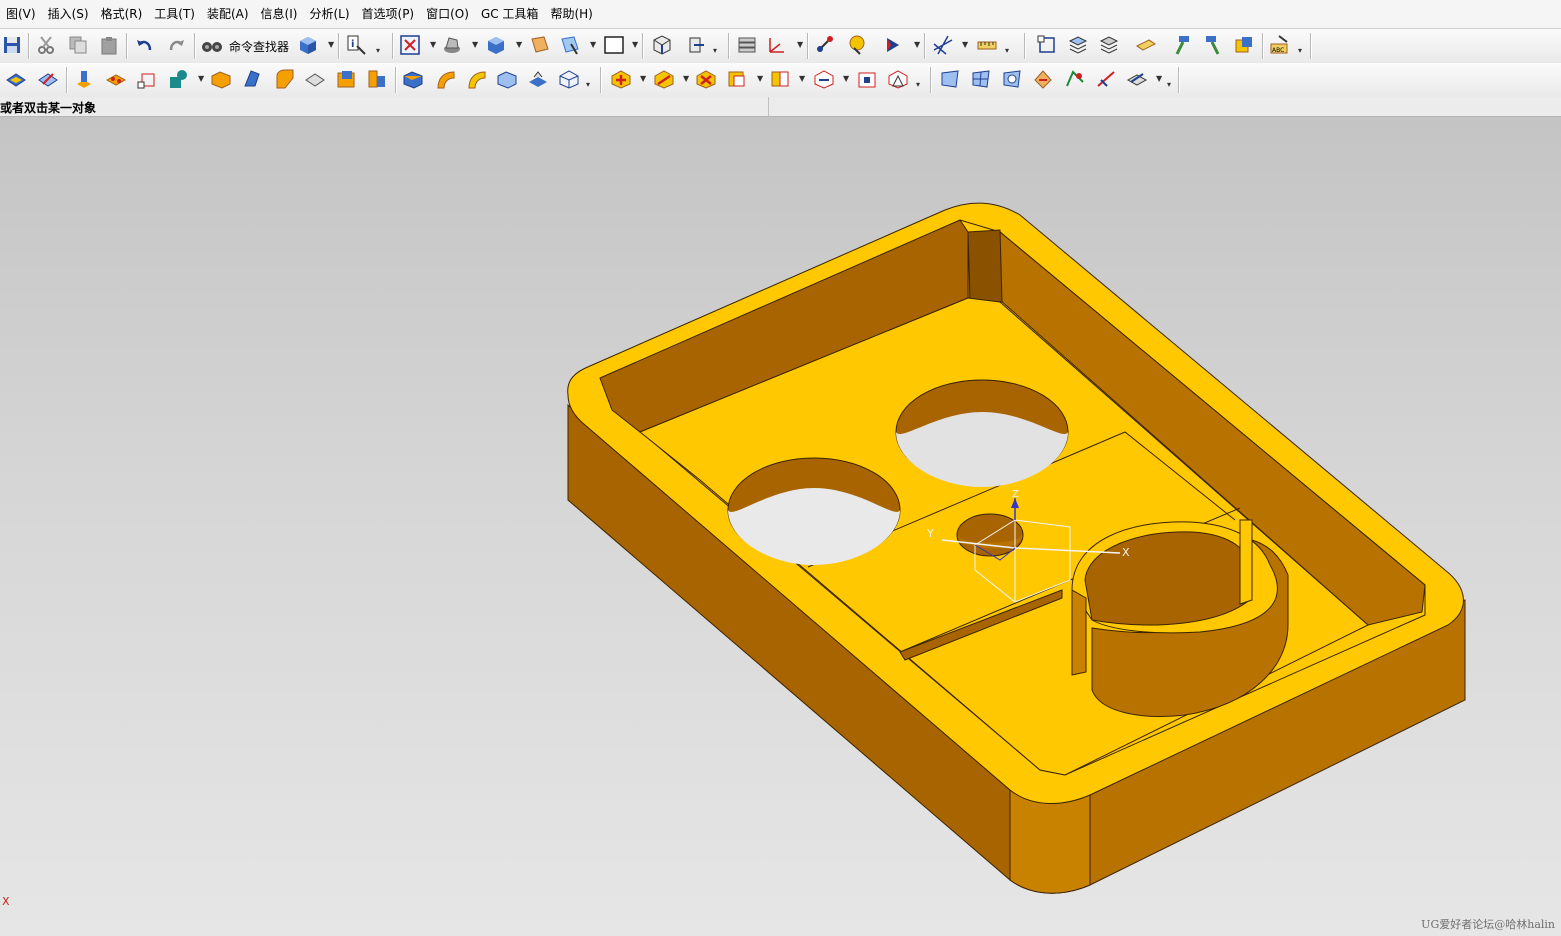  What do you see at coordinates (221, 79) in the screenshot?
I see `block-icon` at bounding box center [221, 79].